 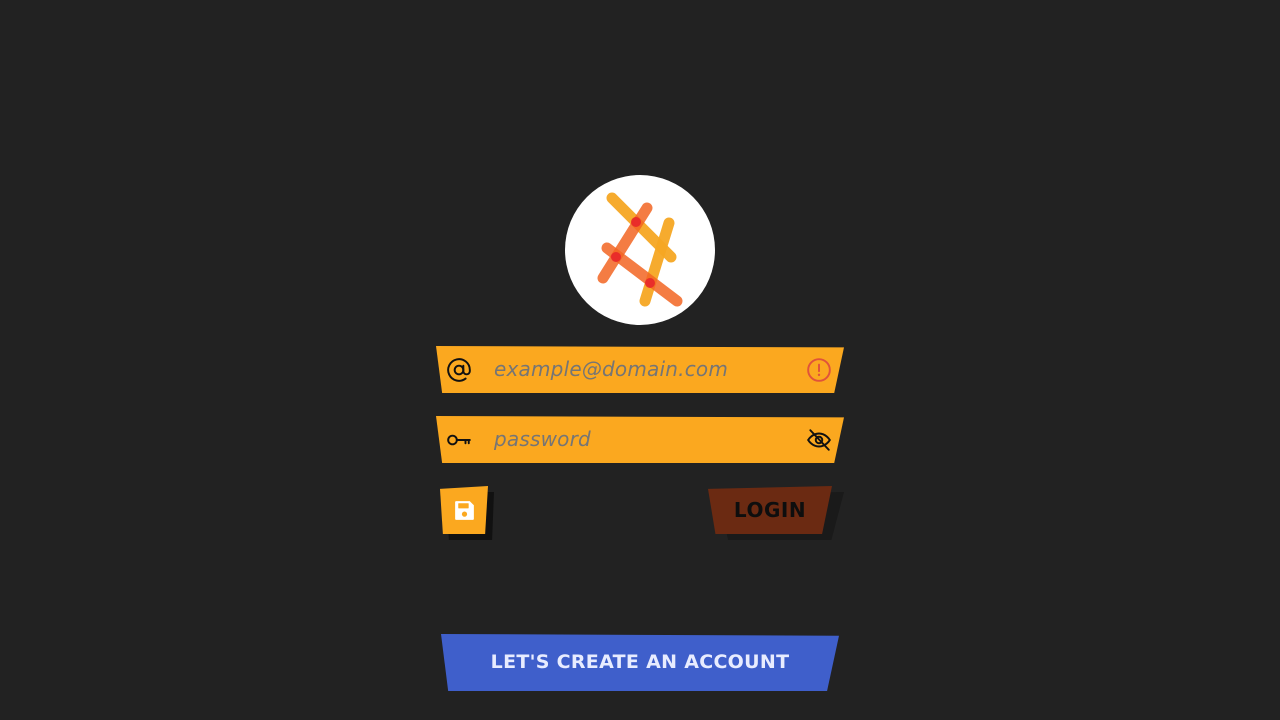 I want to click on password-field, so click(x=640, y=439).